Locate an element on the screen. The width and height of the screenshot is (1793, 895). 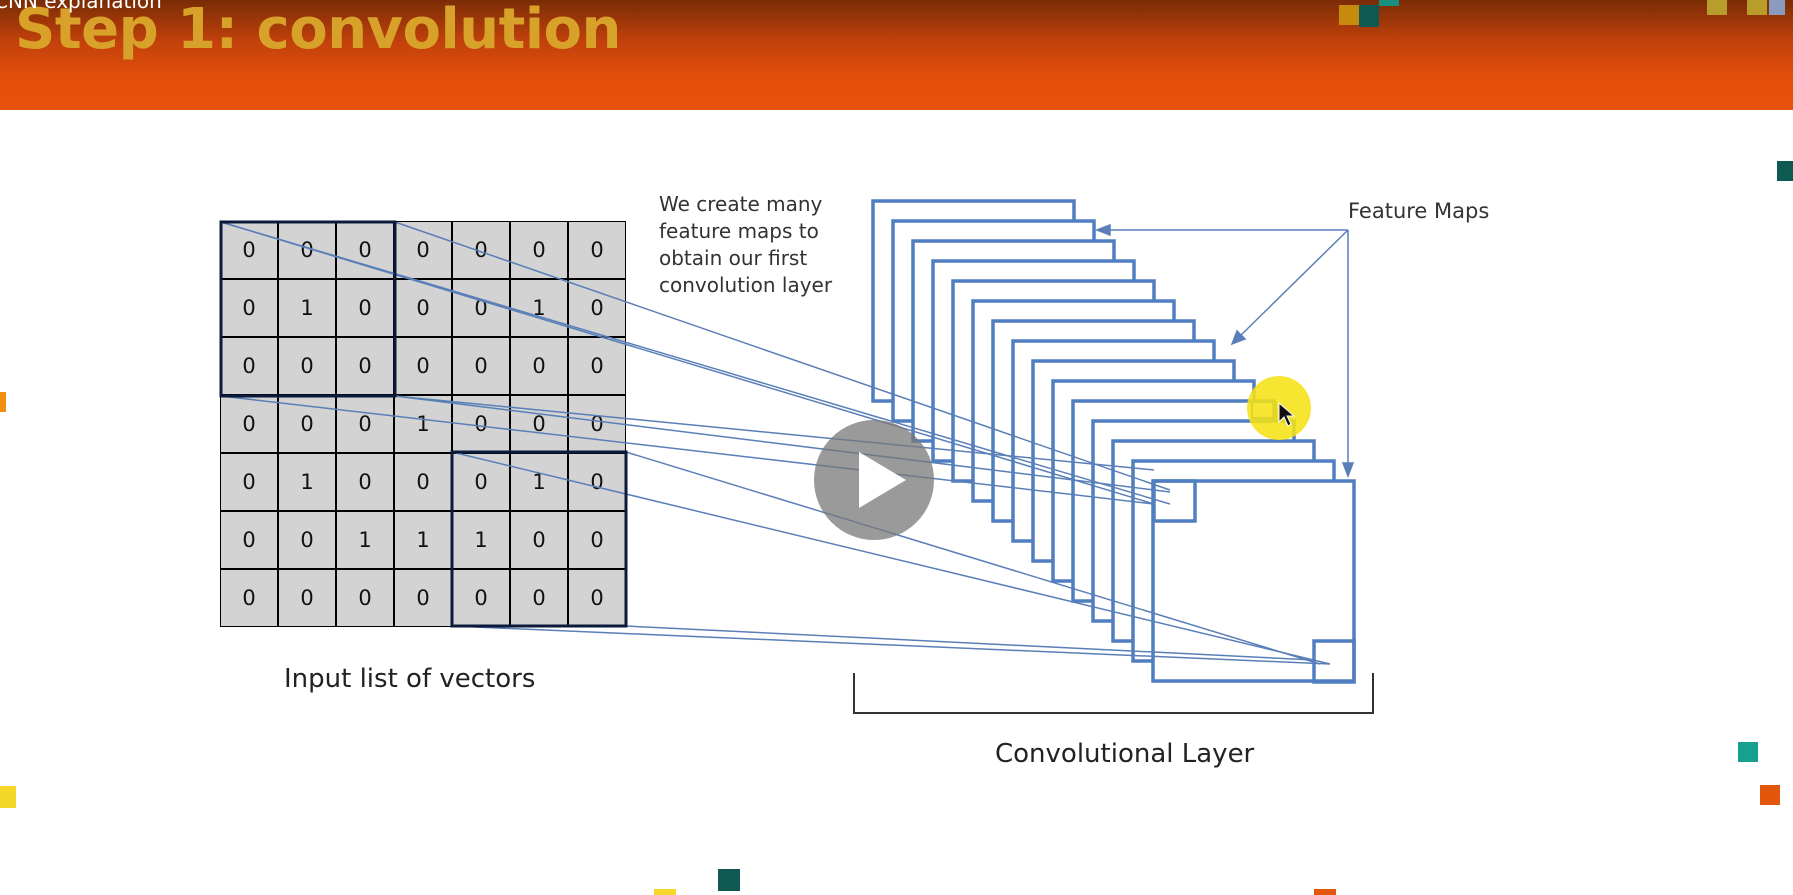
annotation-line: We create many is located at coordinates (741, 204).